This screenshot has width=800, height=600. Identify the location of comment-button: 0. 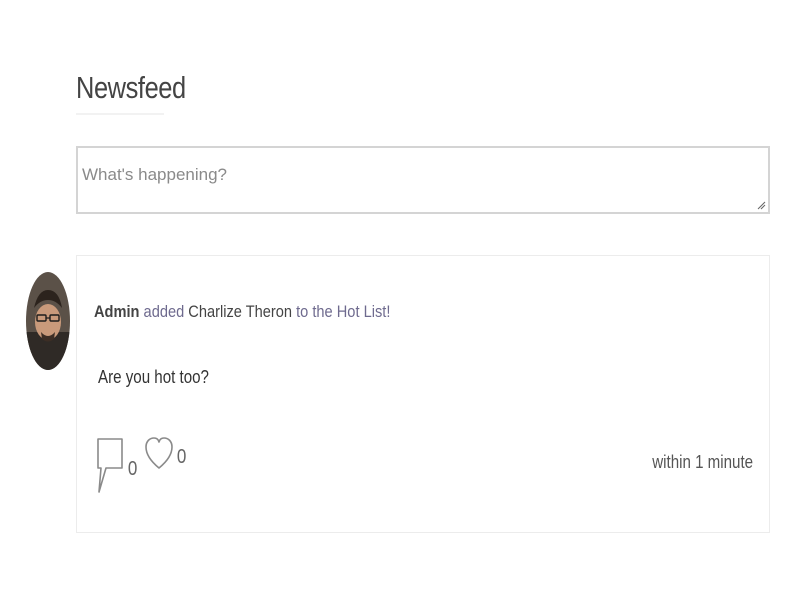
(116, 466).